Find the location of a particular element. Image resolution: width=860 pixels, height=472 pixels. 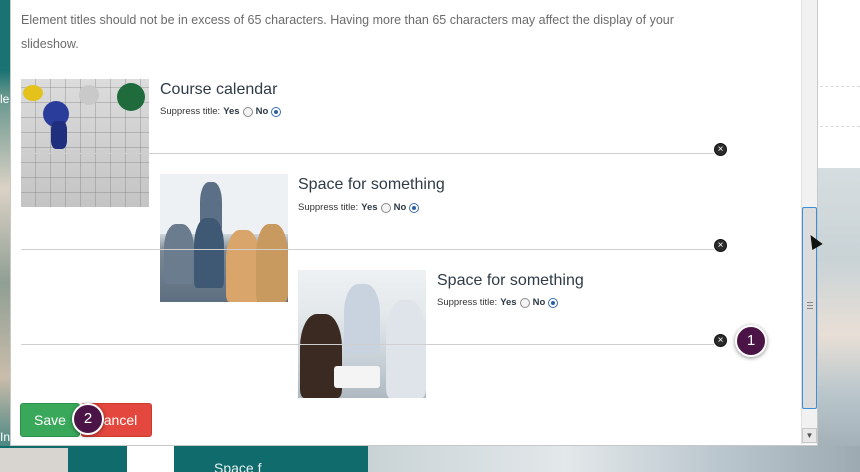

team-member-figure is located at coordinates (406, 349).